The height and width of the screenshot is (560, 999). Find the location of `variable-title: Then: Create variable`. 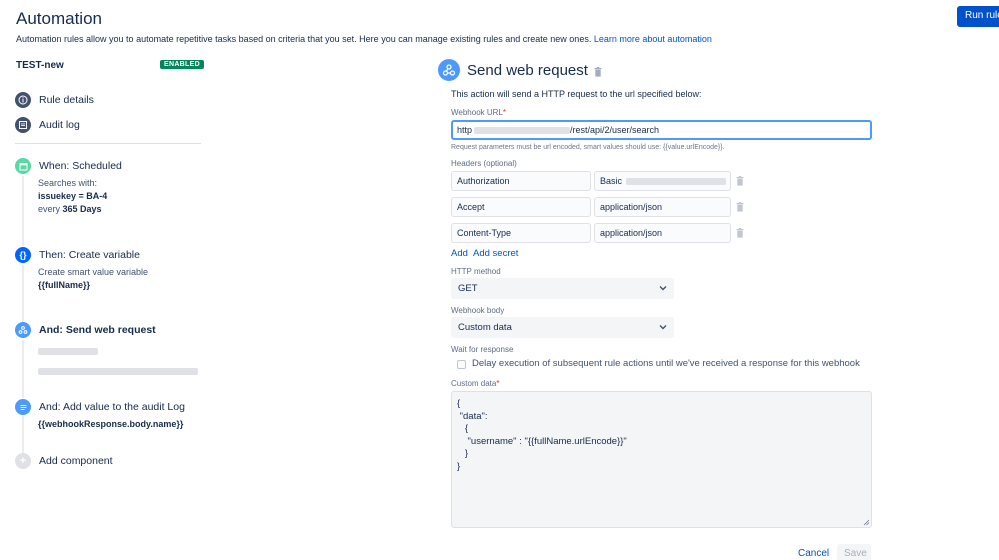

variable-title: Then: Create variable is located at coordinates (89, 255).